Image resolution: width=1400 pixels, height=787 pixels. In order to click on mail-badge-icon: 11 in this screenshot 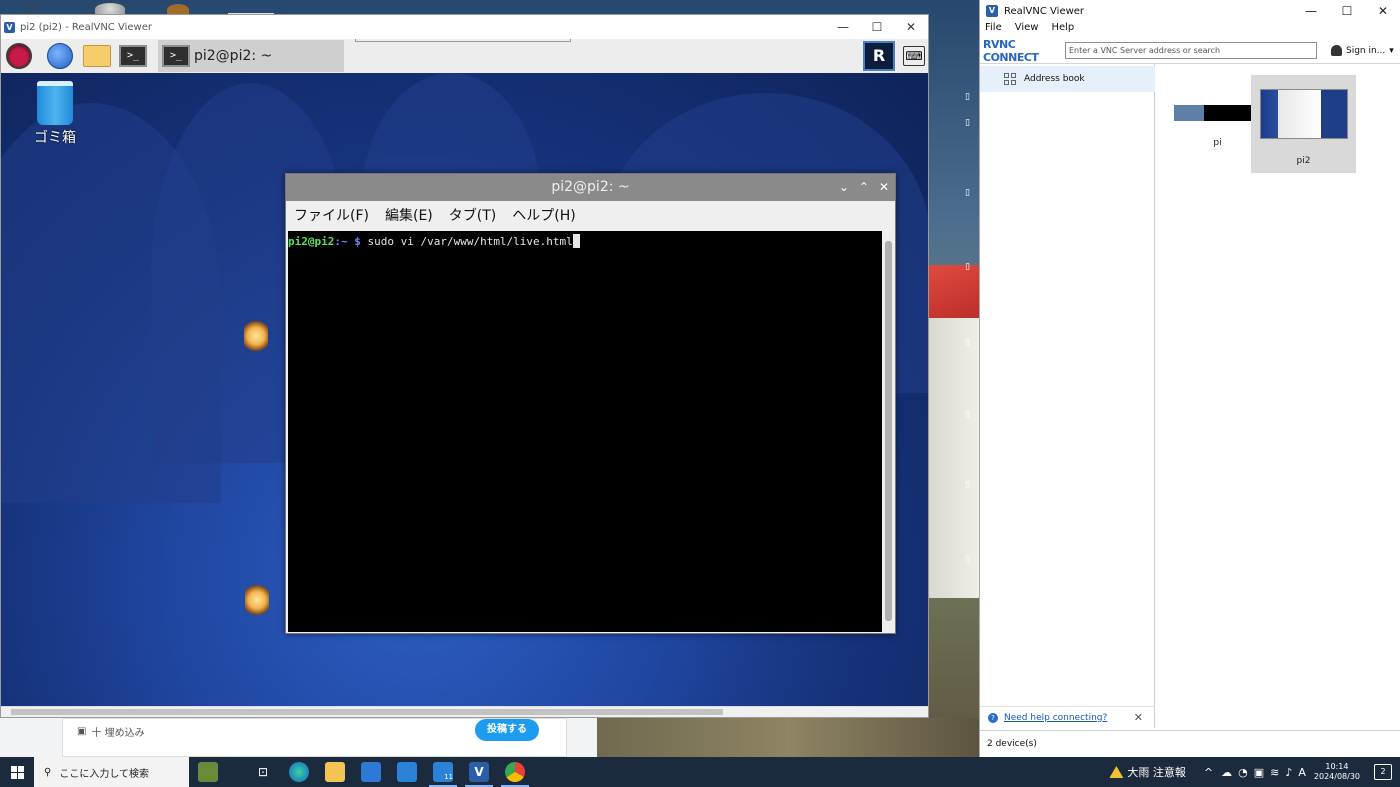, I will do `click(443, 772)`.